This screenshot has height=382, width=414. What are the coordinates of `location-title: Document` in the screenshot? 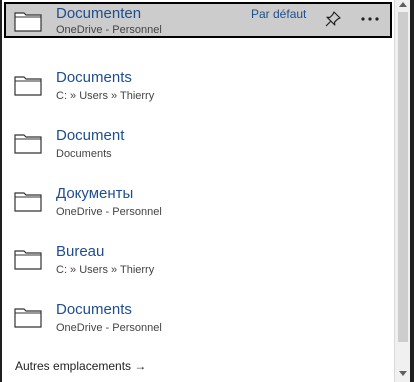 It's located at (90, 135).